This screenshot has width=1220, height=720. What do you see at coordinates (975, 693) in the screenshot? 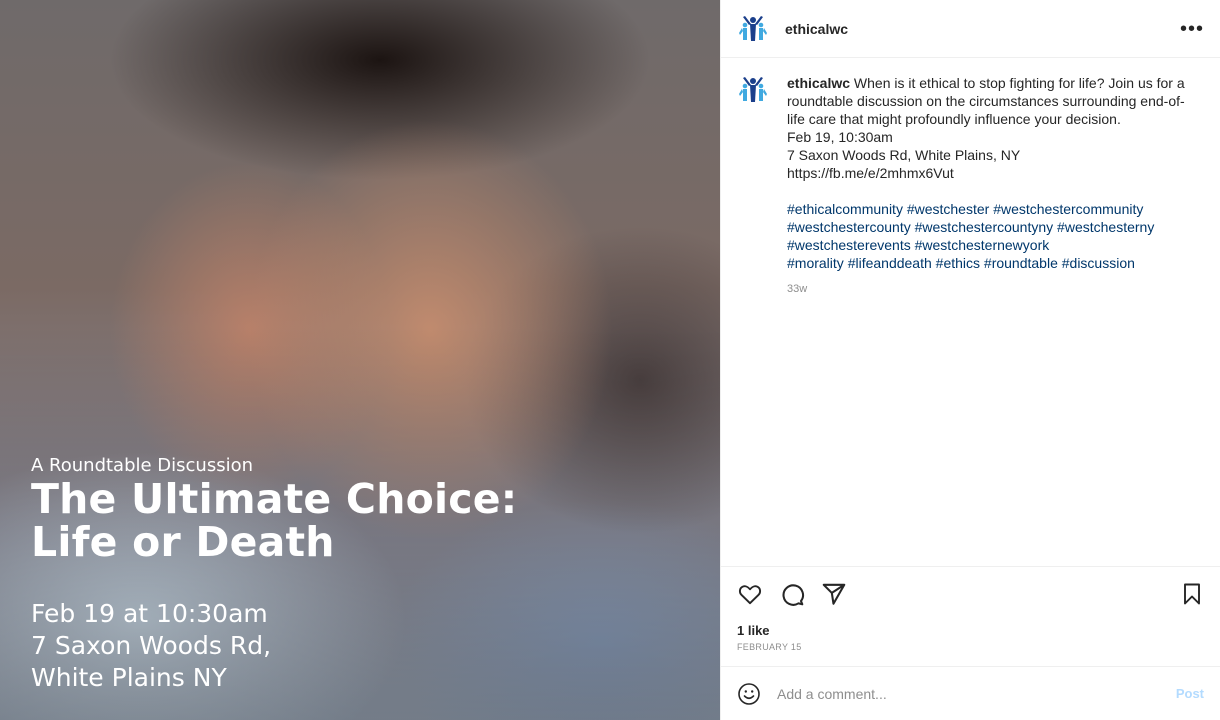
I see `comment-input` at bounding box center [975, 693].